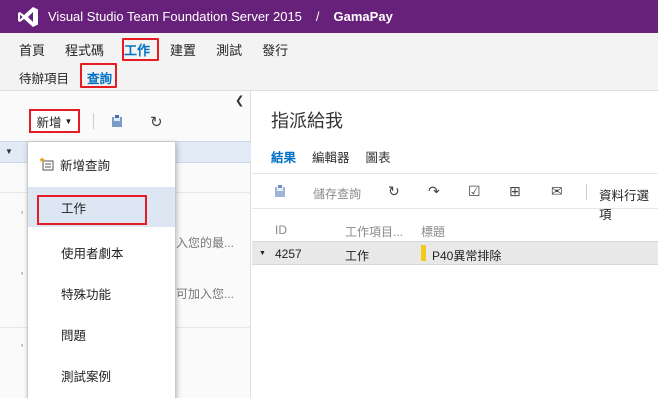  What do you see at coordinates (183, 49) in the screenshot?
I see `nav-build: 建置` at bounding box center [183, 49].